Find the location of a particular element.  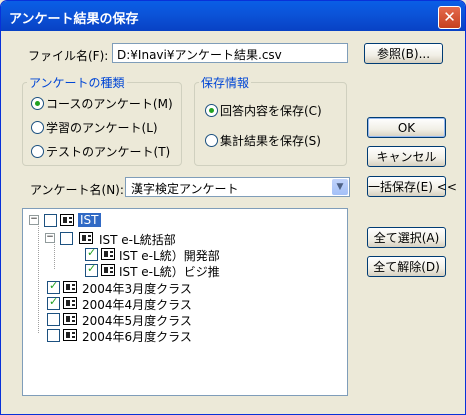

close-button: ✕ is located at coordinates (449, 17).